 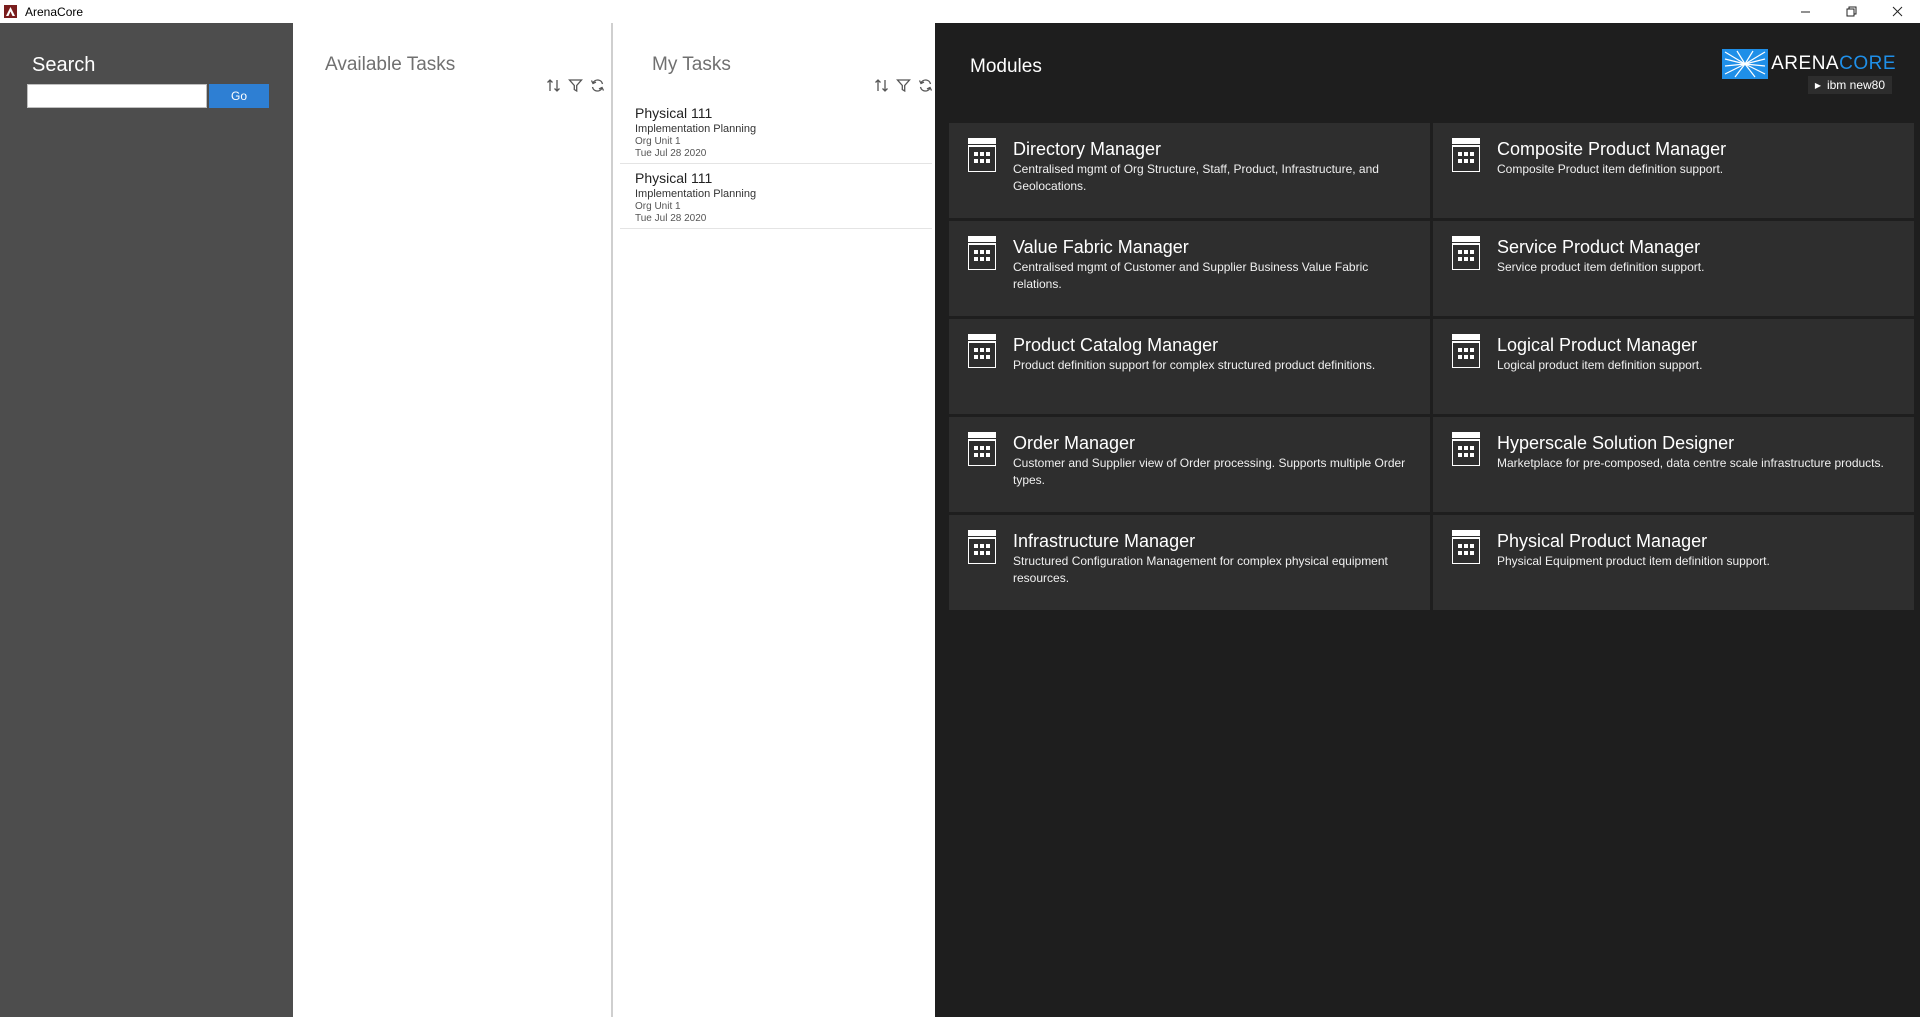 What do you see at coordinates (1087, 149) in the screenshot?
I see `module-name: Directory Manager` at bounding box center [1087, 149].